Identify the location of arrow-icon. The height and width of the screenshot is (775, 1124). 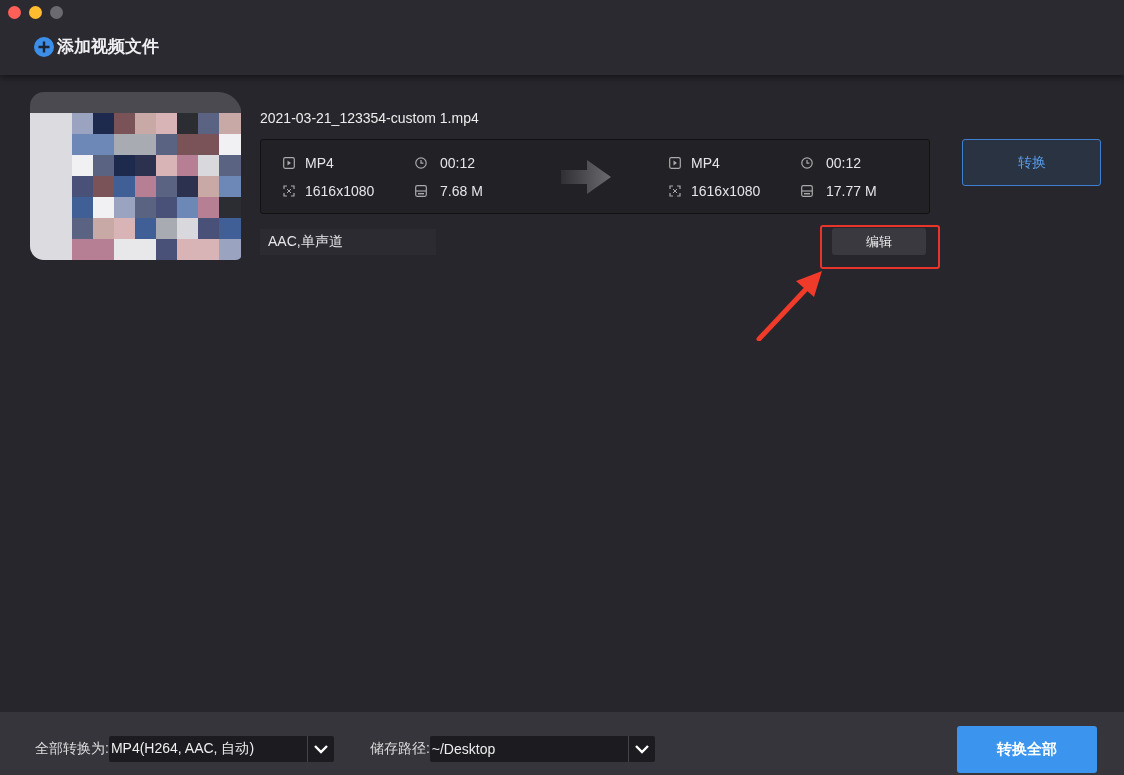
(586, 176).